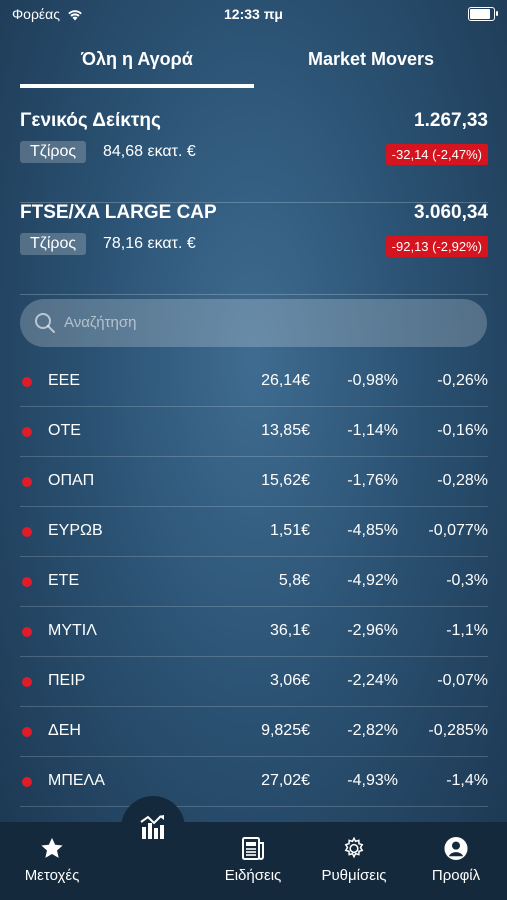  I want to click on turnover-amount: 78,16 εκατ. €, so click(149, 243).